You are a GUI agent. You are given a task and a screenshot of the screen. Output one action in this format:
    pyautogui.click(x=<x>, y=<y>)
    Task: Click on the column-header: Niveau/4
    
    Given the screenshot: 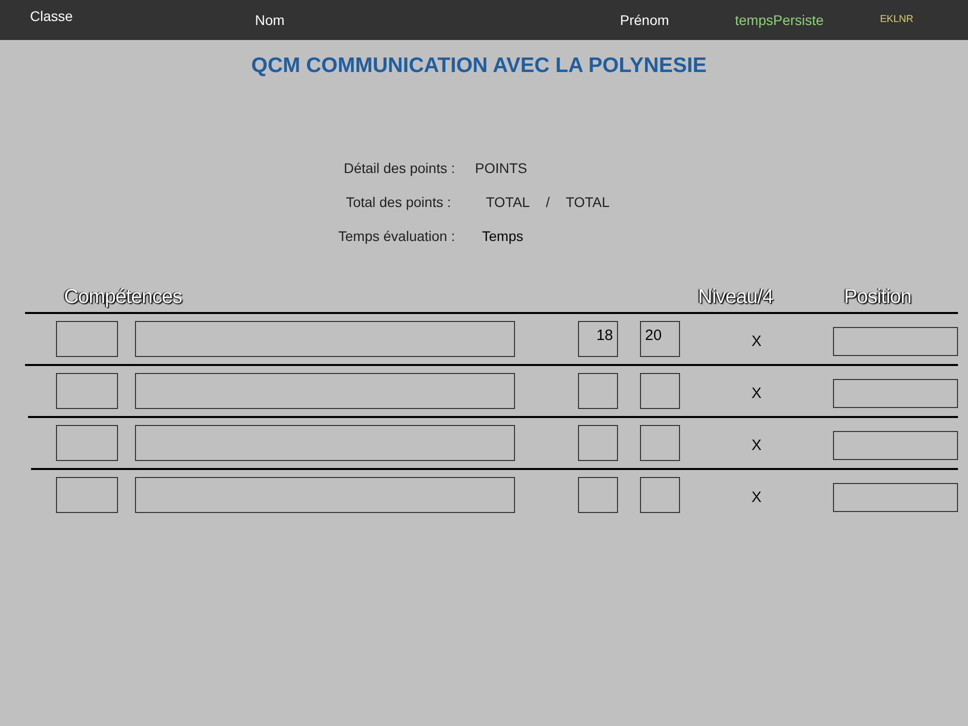 What is the action you would take?
    pyautogui.click(x=736, y=297)
    